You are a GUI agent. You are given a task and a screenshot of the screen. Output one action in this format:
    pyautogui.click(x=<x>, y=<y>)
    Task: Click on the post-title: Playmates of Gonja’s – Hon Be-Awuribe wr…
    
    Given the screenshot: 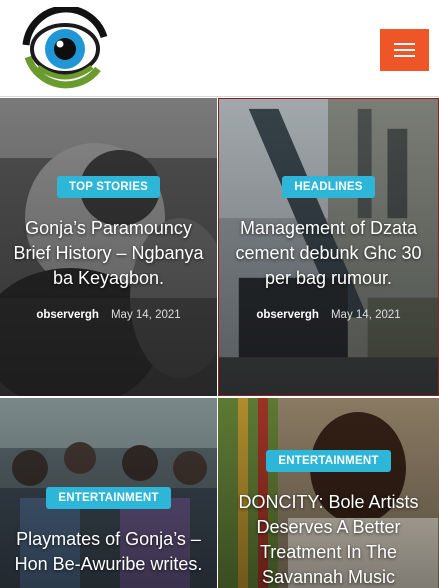 What is the action you would take?
    pyautogui.click(x=108, y=552)
    